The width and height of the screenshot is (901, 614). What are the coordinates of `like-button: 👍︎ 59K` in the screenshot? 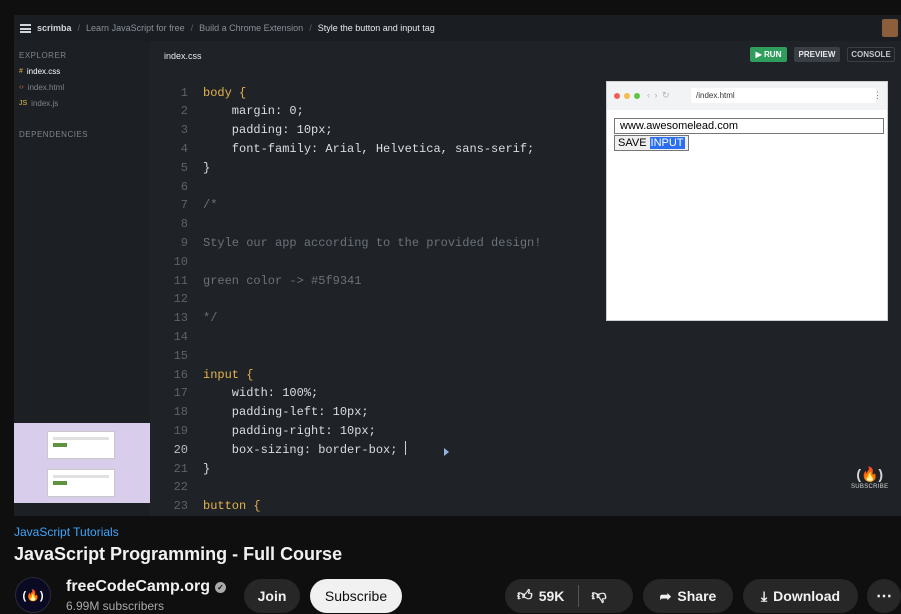 It's located at (534, 596).